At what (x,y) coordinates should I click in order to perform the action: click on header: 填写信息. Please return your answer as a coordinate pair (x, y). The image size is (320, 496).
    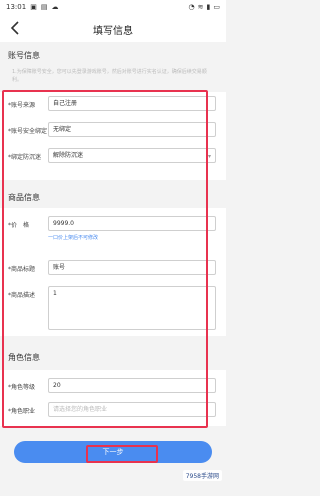
    Looking at the image, I should click on (113, 28).